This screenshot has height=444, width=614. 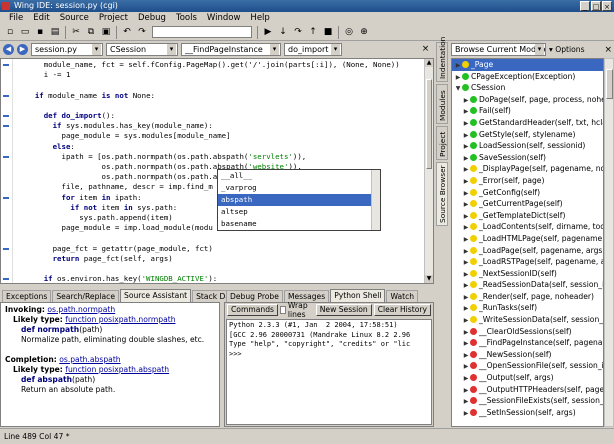 What do you see at coordinates (527, 308) in the screenshot?
I see `browser-item: ▶ _RunTasks(self)` at bounding box center [527, 308].